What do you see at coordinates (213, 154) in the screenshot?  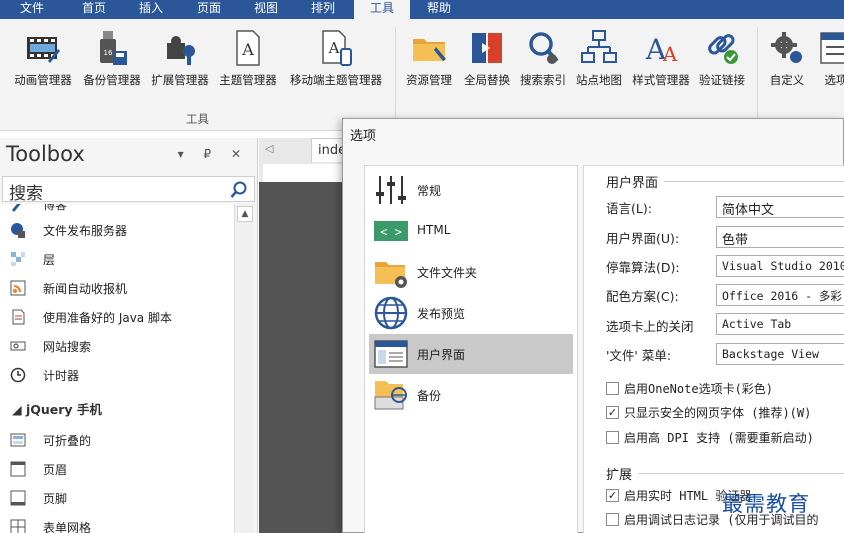 I see `toolbox-window-controls: ▾ ₽ ✕` at bounding box center [213, 154].